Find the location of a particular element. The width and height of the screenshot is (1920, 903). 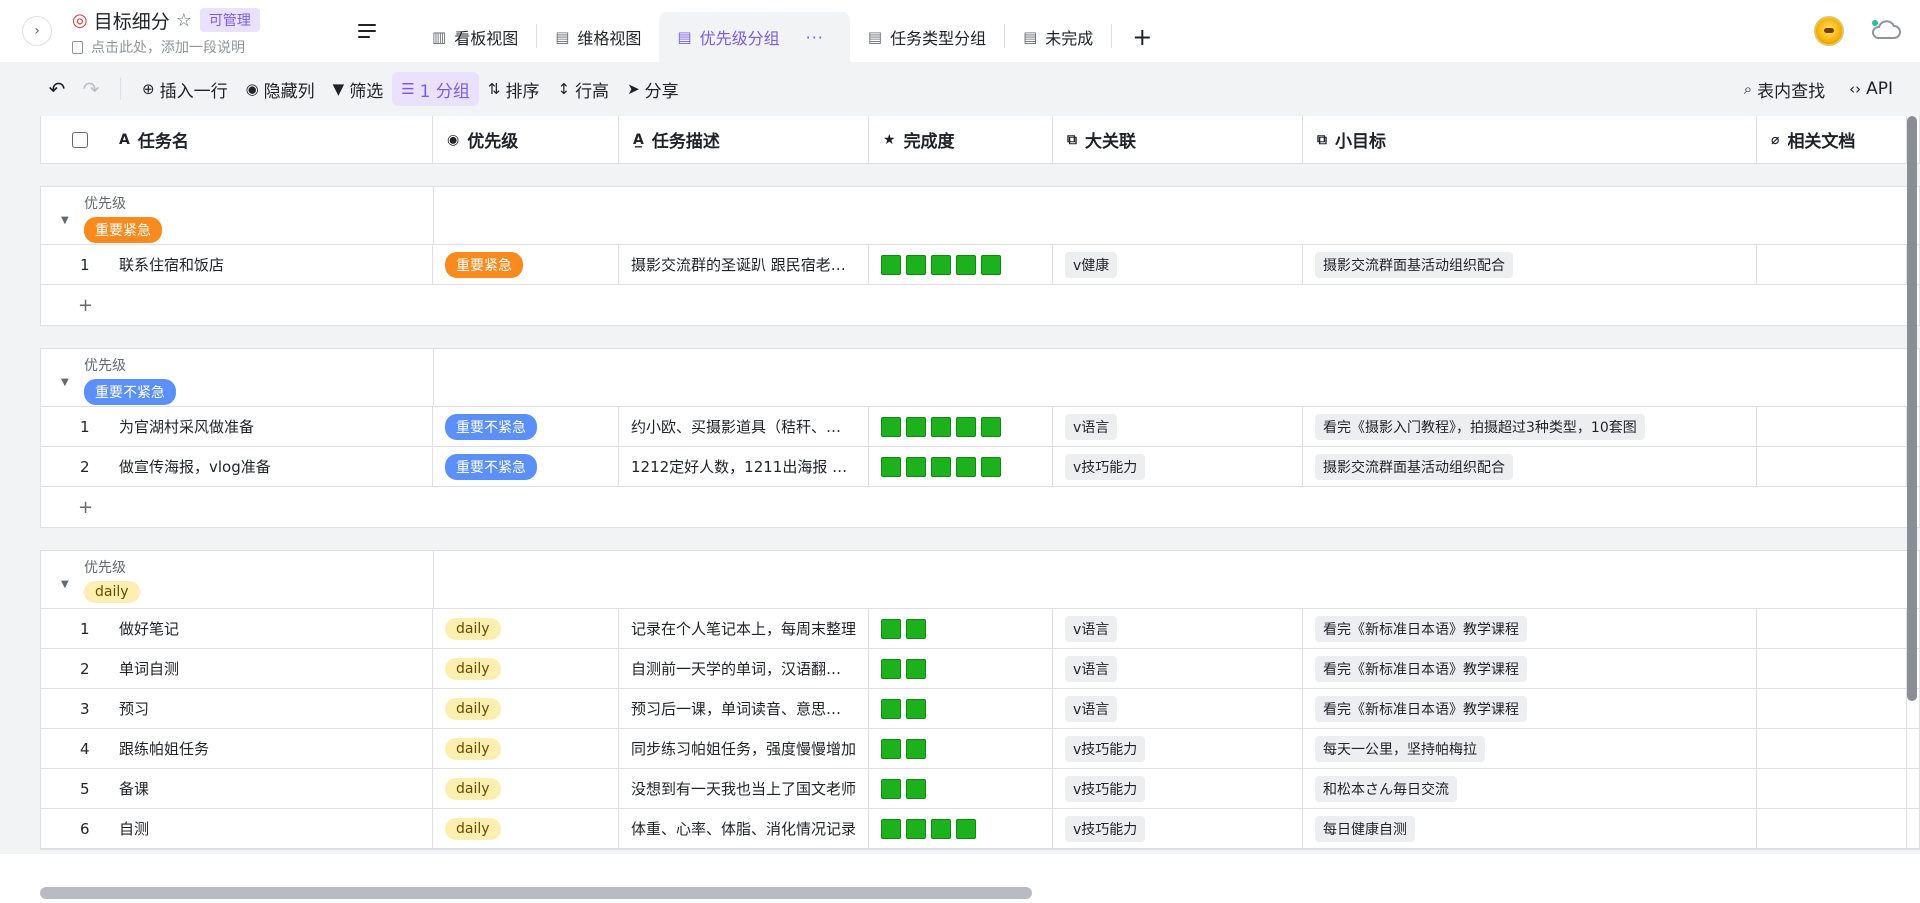

collapse-caret-icon: ▼ is located at coordinates (65, 220).